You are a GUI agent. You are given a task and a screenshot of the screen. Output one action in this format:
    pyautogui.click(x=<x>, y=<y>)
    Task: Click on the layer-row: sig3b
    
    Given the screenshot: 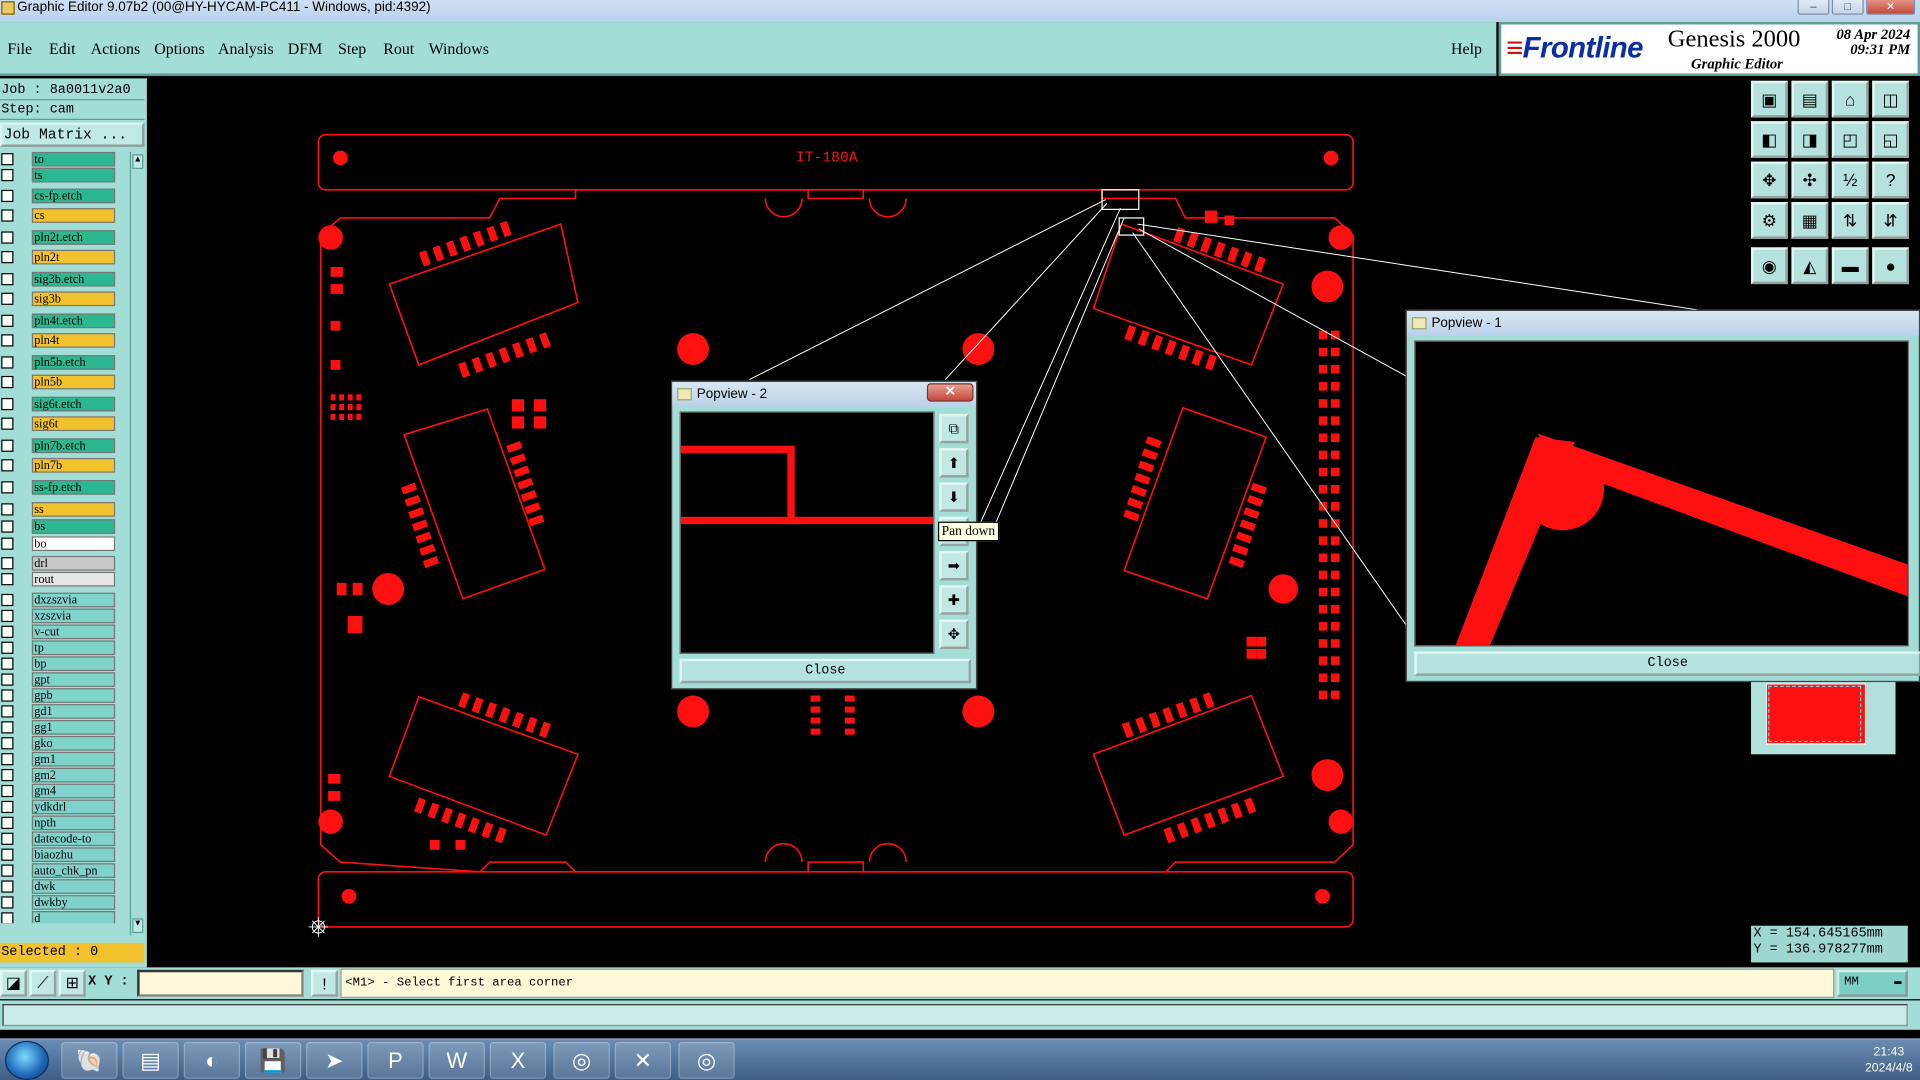 What is the action you would take?
    pyautogui.click(x=59, y=299)
    